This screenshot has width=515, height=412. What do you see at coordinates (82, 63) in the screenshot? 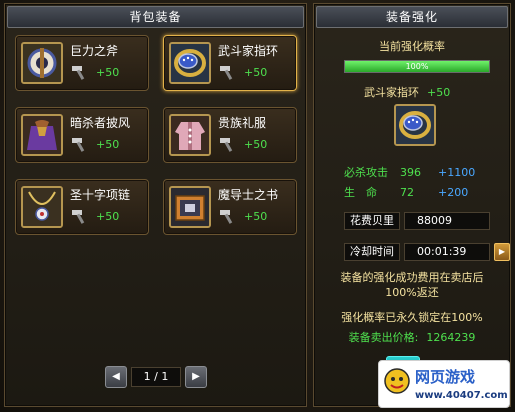
I see `item-card-axe: 巨力之斧 +50` at bounding box center [82, 63].